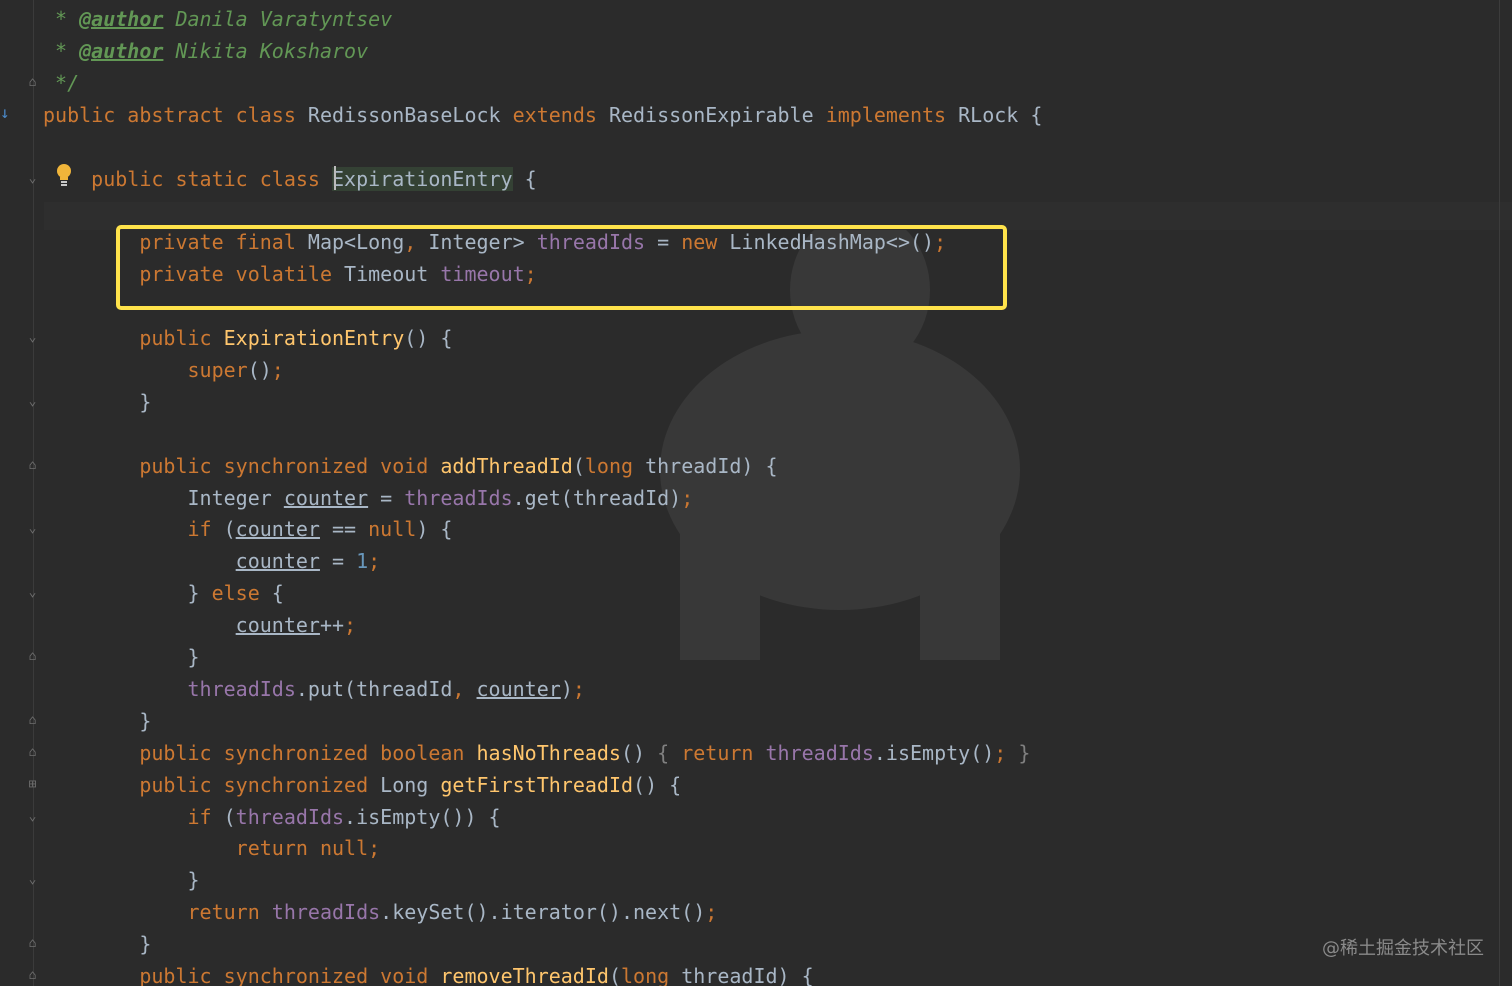 This screenshot has width=1512, height=986. I want to click on code-line: threadIds.put(threadId, counter);, so click(314, 689).